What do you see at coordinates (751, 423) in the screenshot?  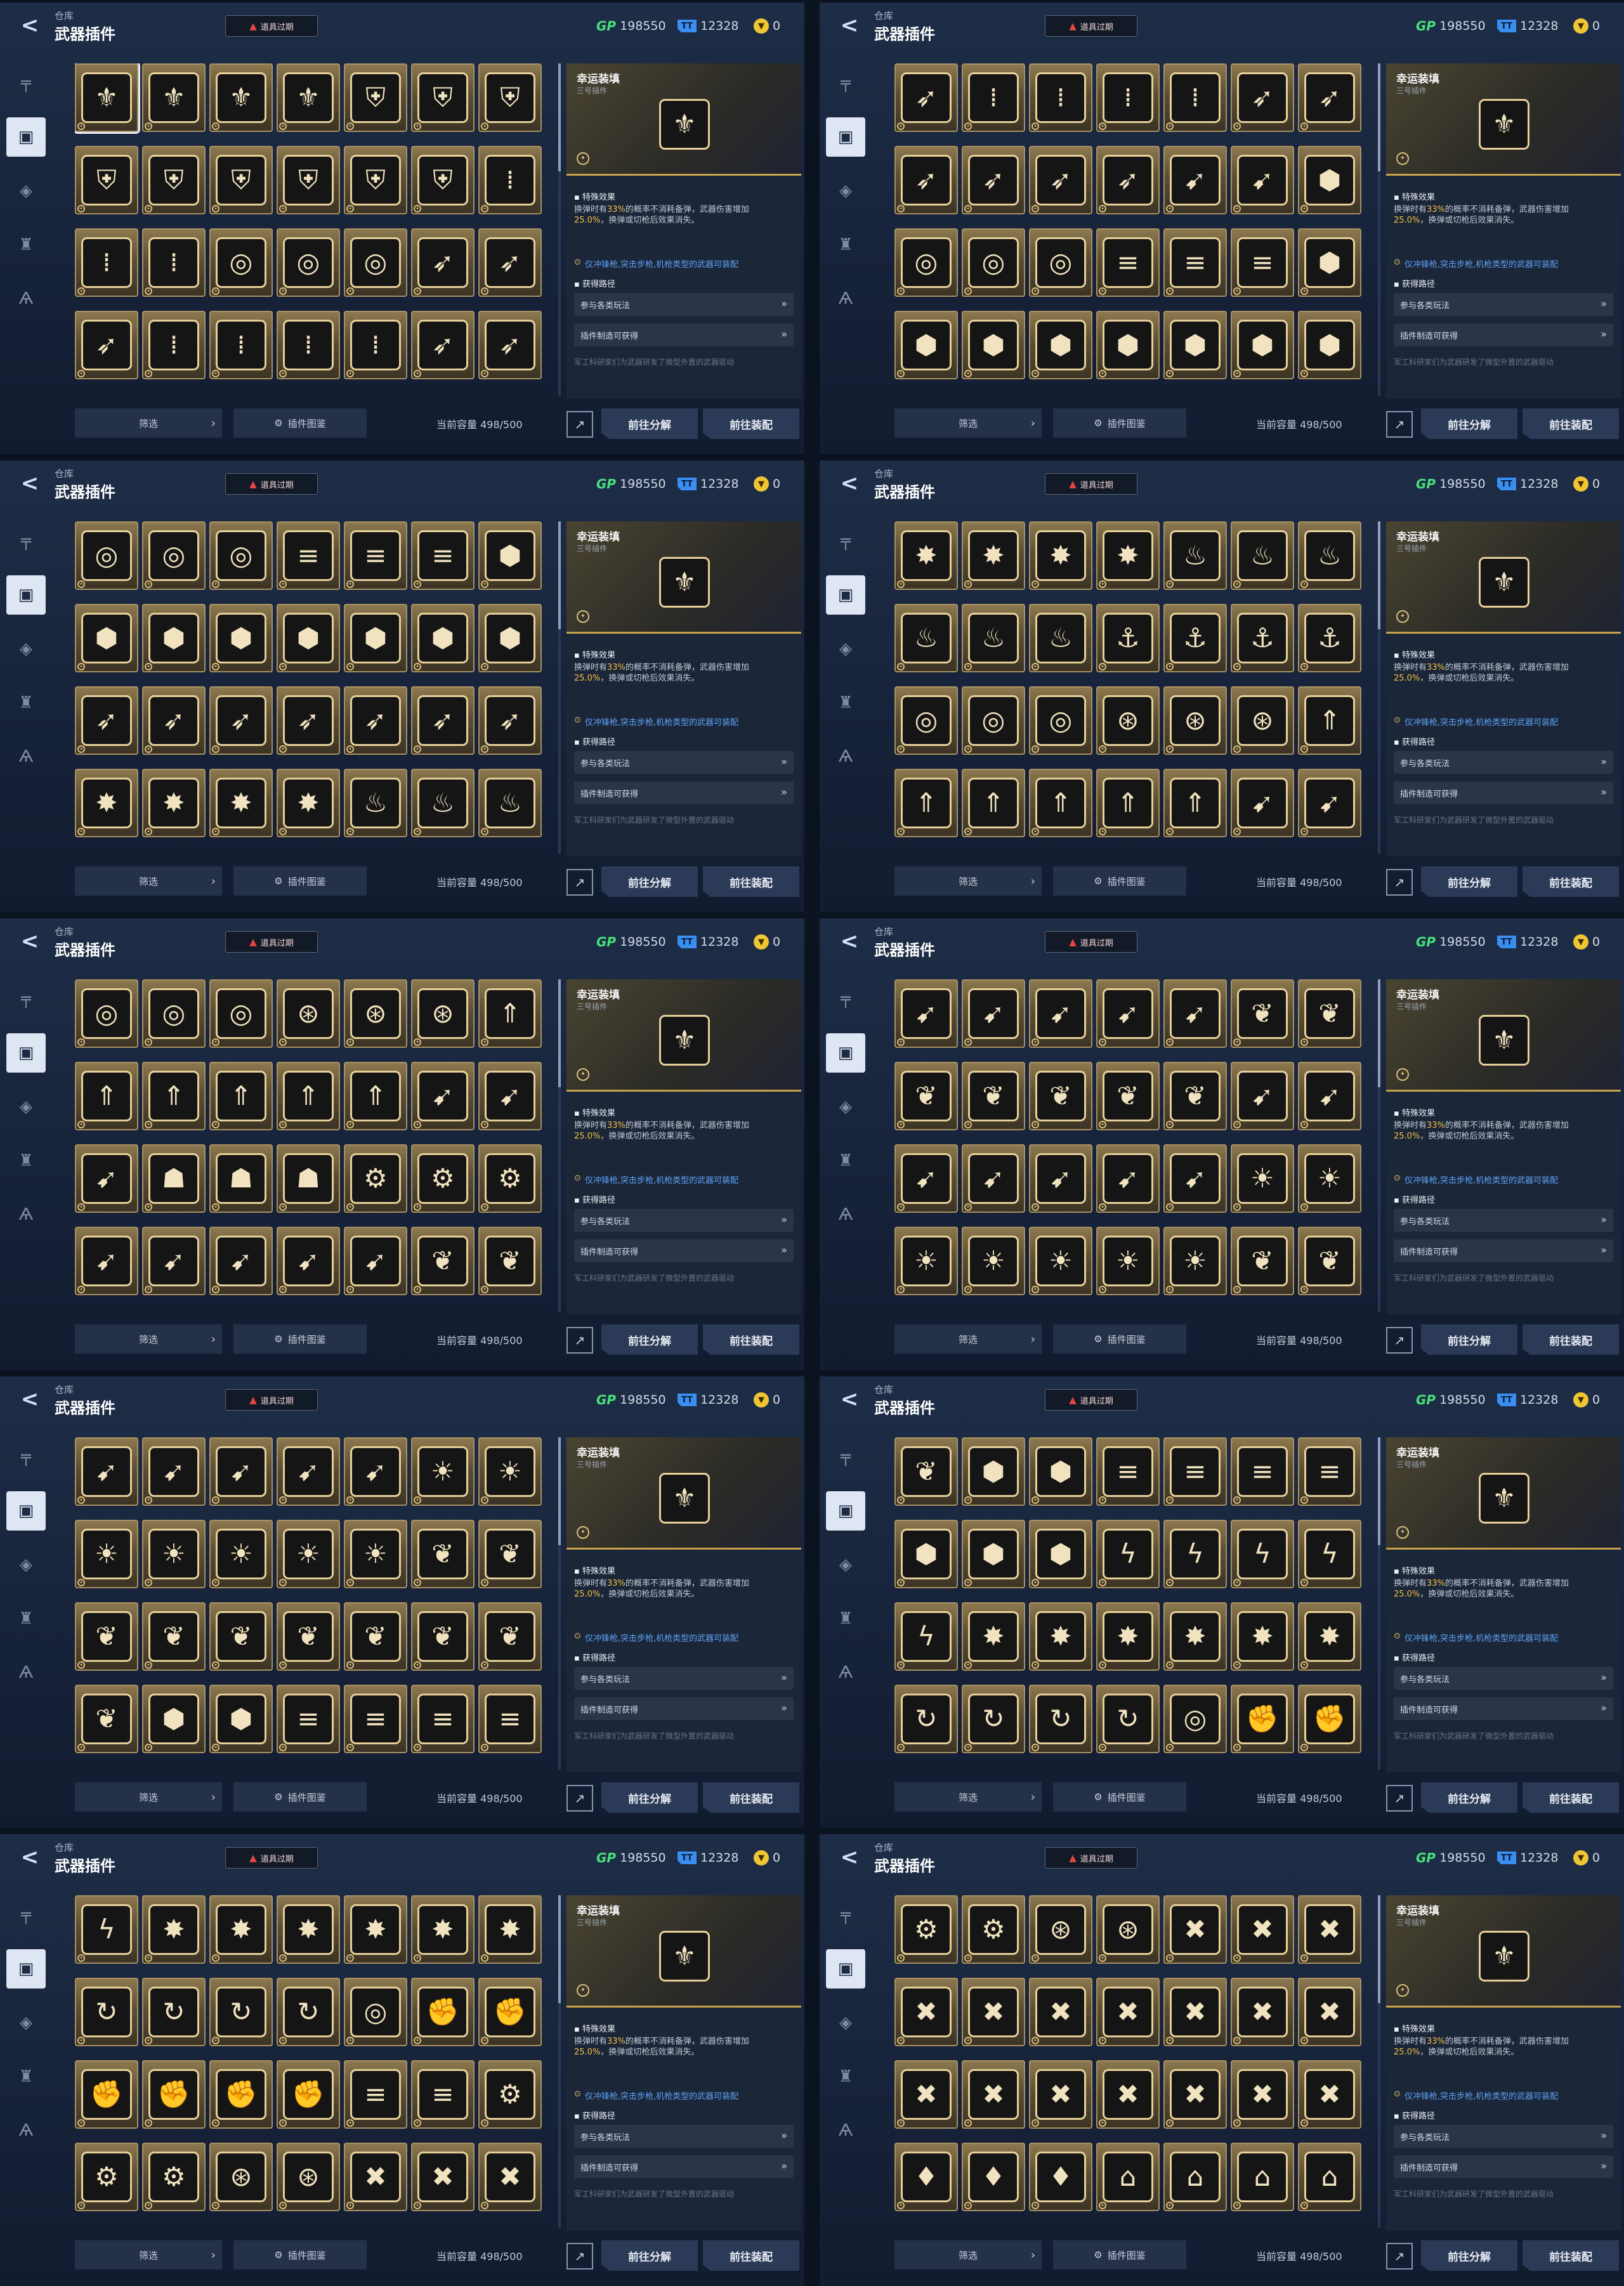 I see `equip-button: 前往装配` at bounding box center [751, 423].